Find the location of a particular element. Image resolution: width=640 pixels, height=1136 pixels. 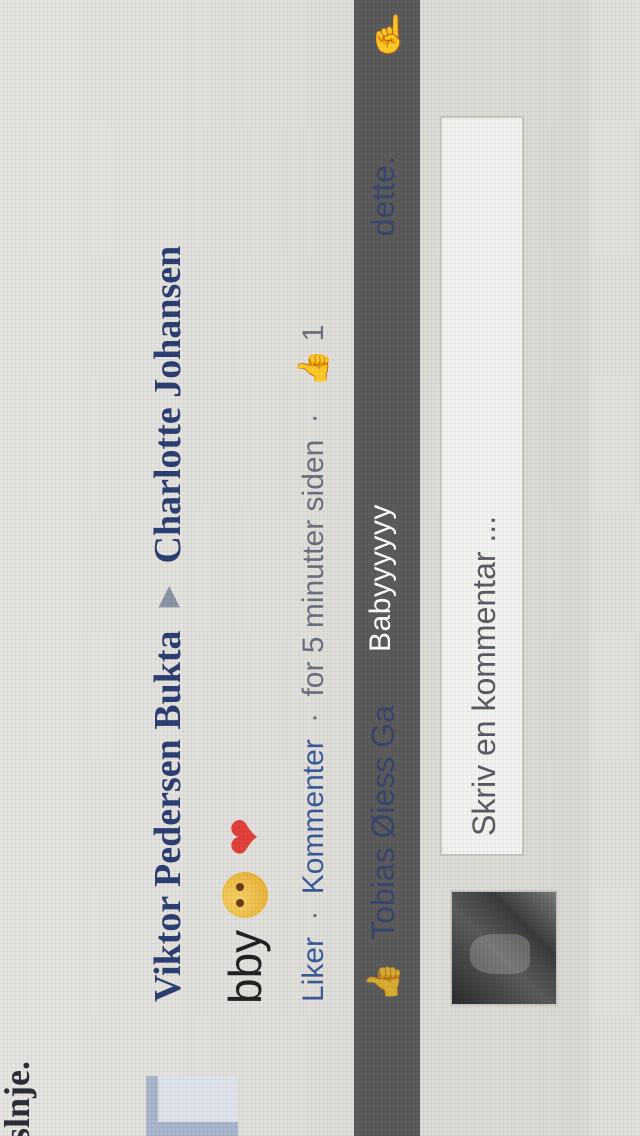

overlay-caption: Babyyyyyy is located at coordinates (380, 578).